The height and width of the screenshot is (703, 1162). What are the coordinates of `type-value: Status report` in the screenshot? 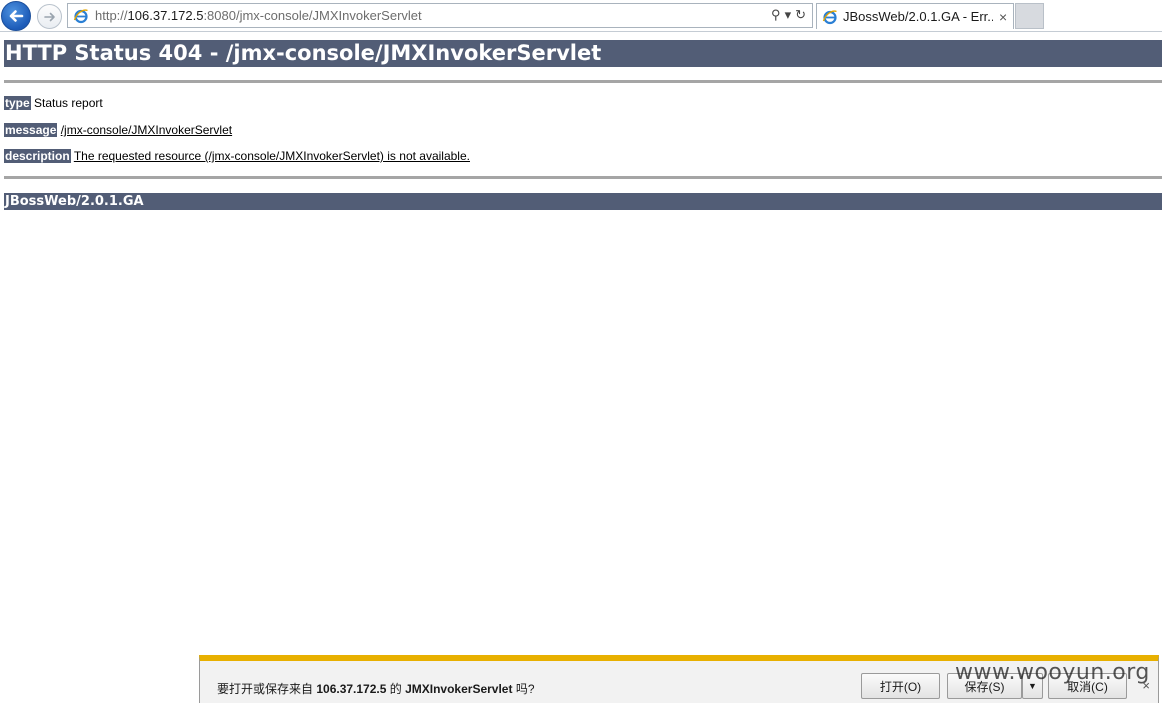 It's located at (68, 103).